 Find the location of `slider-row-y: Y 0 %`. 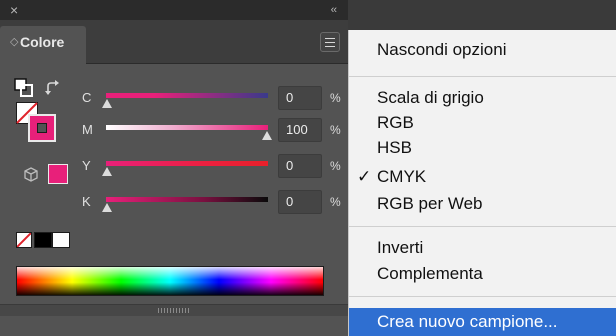

slider-row-y: Y 0 % is located at coordinates (213, 166).